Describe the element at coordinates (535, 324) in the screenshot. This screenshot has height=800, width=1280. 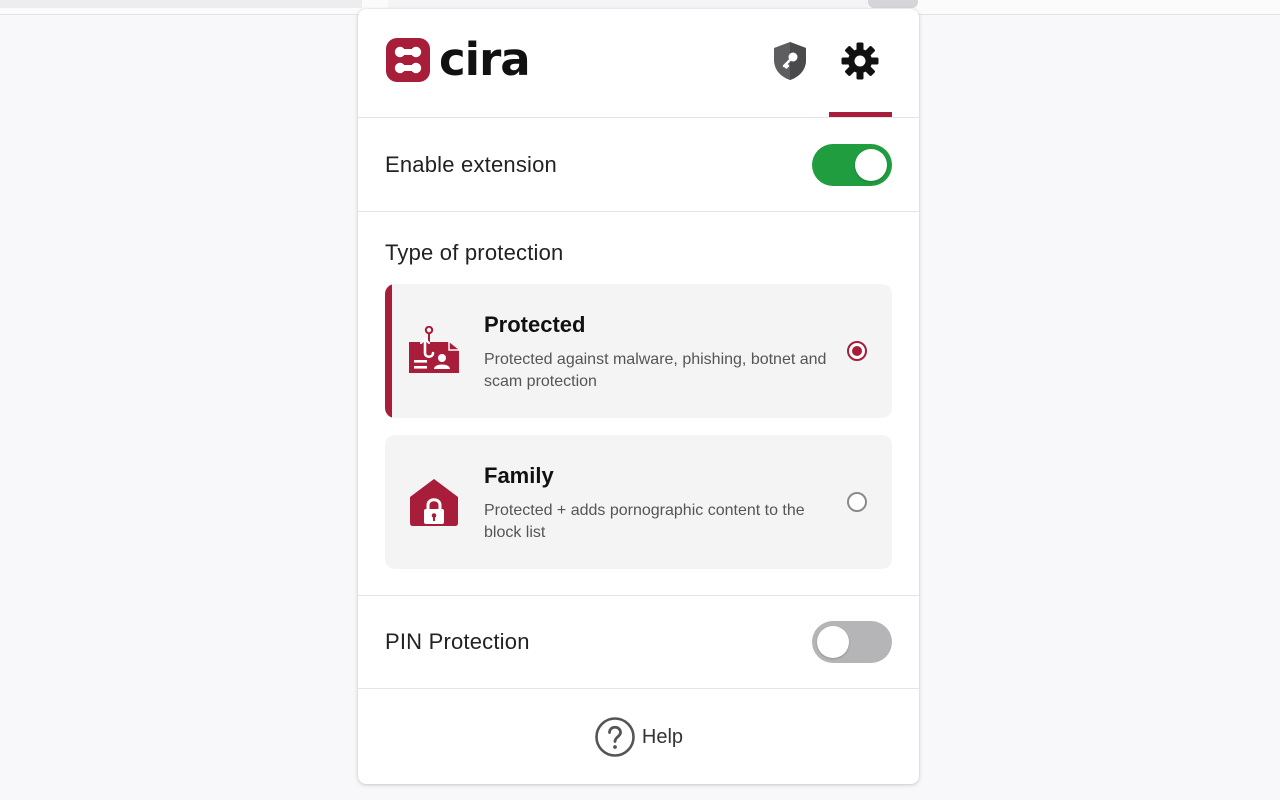
I see `protected-option-title: Protected` at that location.